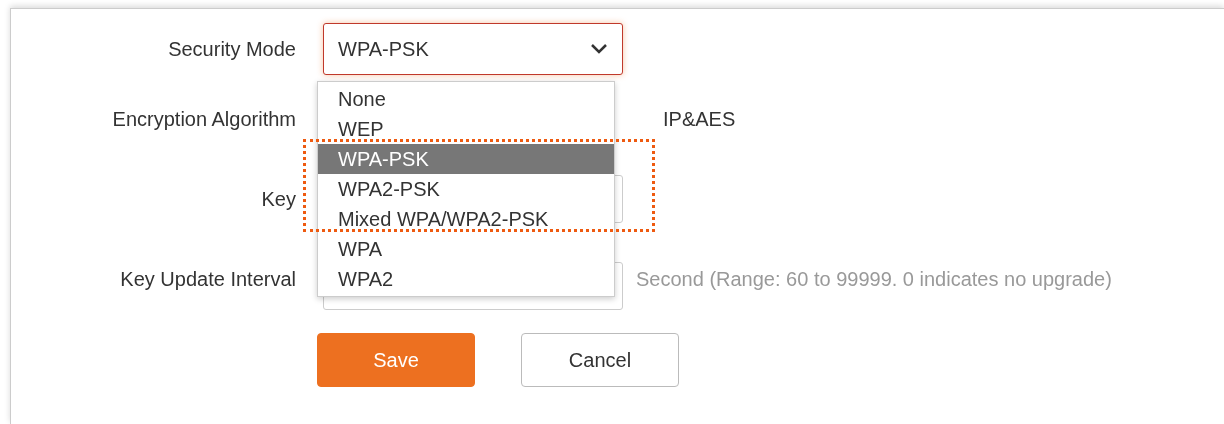 The width and height of the screenshot is (1224, 424). I want to click on field-label: Encryption Algorithm, so click(203, 119).